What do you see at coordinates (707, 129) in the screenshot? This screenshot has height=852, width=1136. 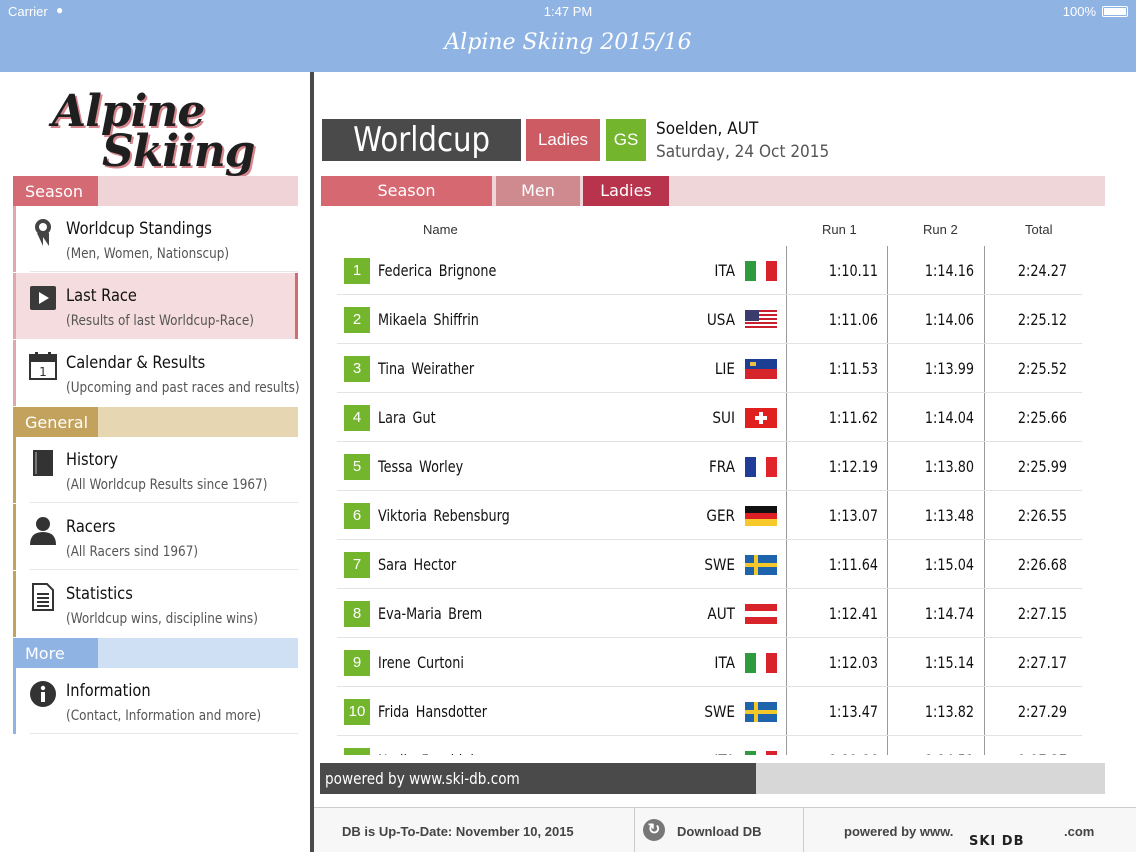 I see `race-location: Soelden, AUT` at bounding box center [707, 129].